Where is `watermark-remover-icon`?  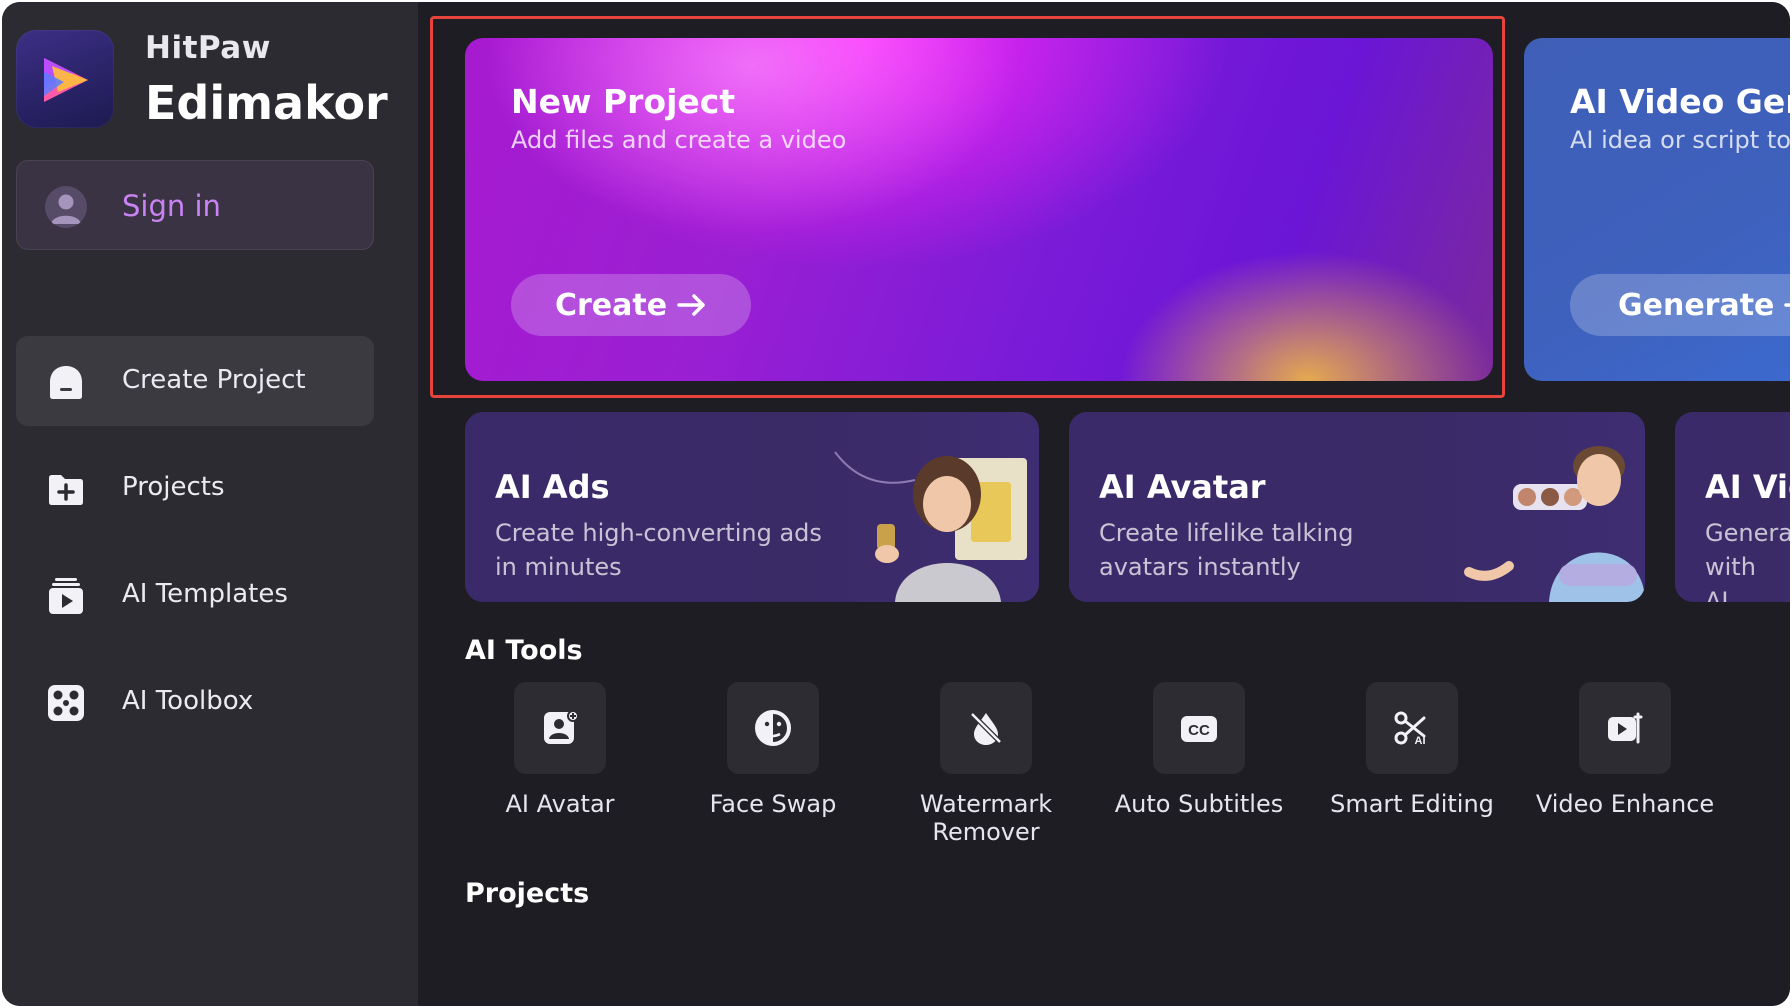 watermark-remover-icon is located at coordinates (986, 728).